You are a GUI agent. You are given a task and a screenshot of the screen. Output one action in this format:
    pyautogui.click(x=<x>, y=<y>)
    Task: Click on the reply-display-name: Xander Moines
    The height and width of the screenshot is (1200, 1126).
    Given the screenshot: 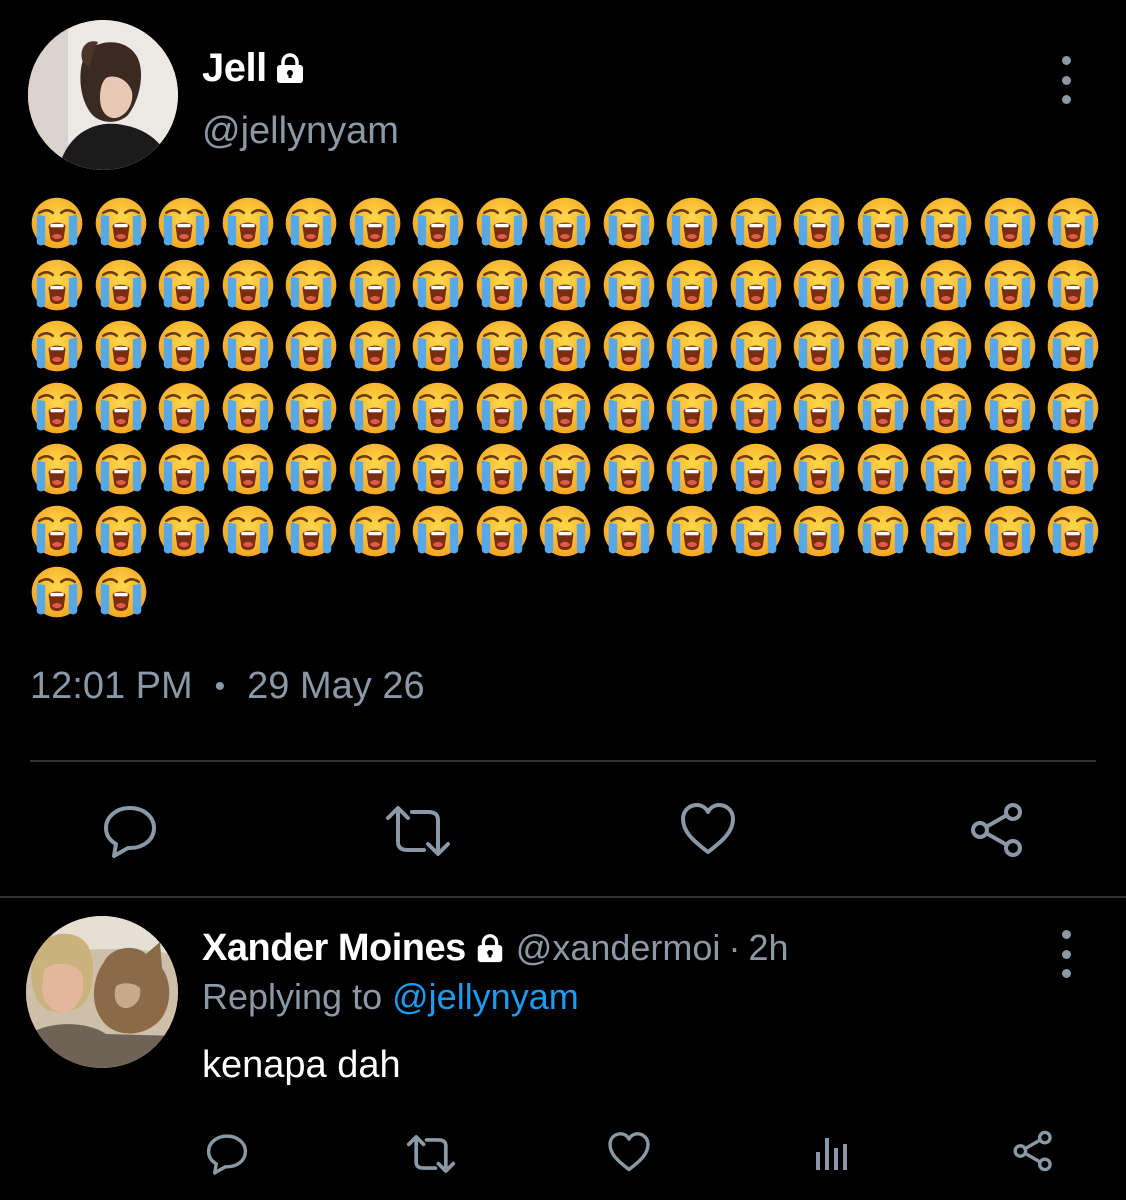 What is the action you would take?
    pyautogui.click(x=334, y=948)
    